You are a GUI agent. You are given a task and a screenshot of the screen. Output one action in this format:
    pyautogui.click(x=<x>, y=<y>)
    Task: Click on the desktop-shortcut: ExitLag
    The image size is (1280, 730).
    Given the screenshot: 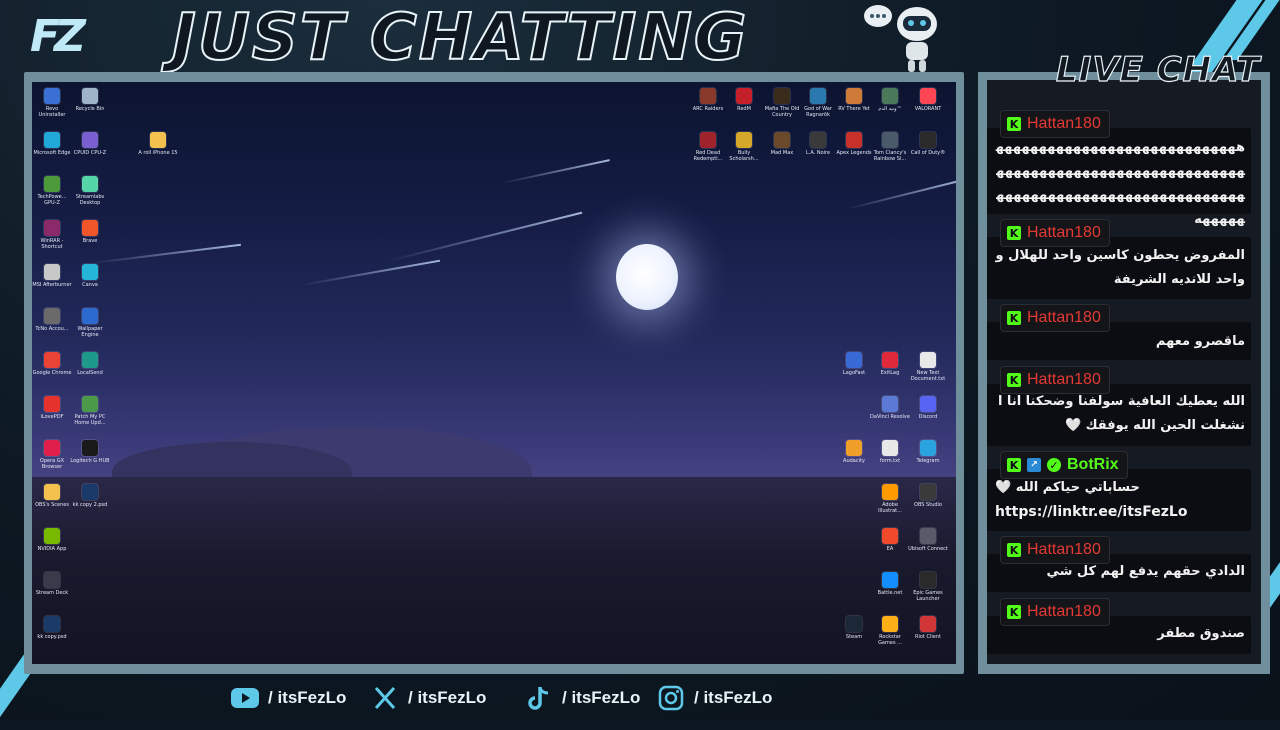 What is the action you would take?
    pyautogui.click(x=890, y=364)
    